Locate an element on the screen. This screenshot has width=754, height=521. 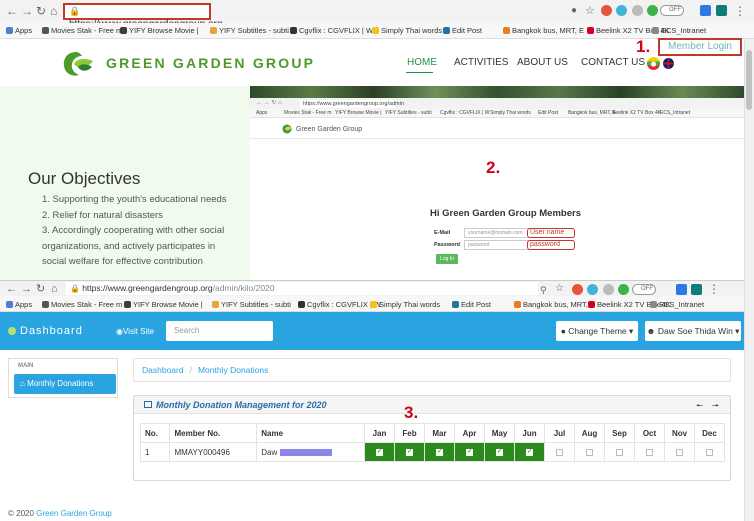
myanmar-flag-icon is located at coordinates (653, 63).